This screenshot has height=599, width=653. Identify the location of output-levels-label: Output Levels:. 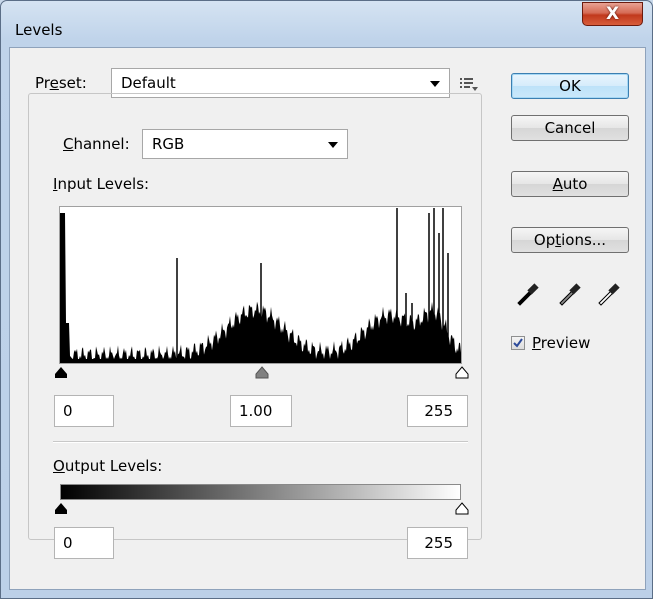
(108, 466).